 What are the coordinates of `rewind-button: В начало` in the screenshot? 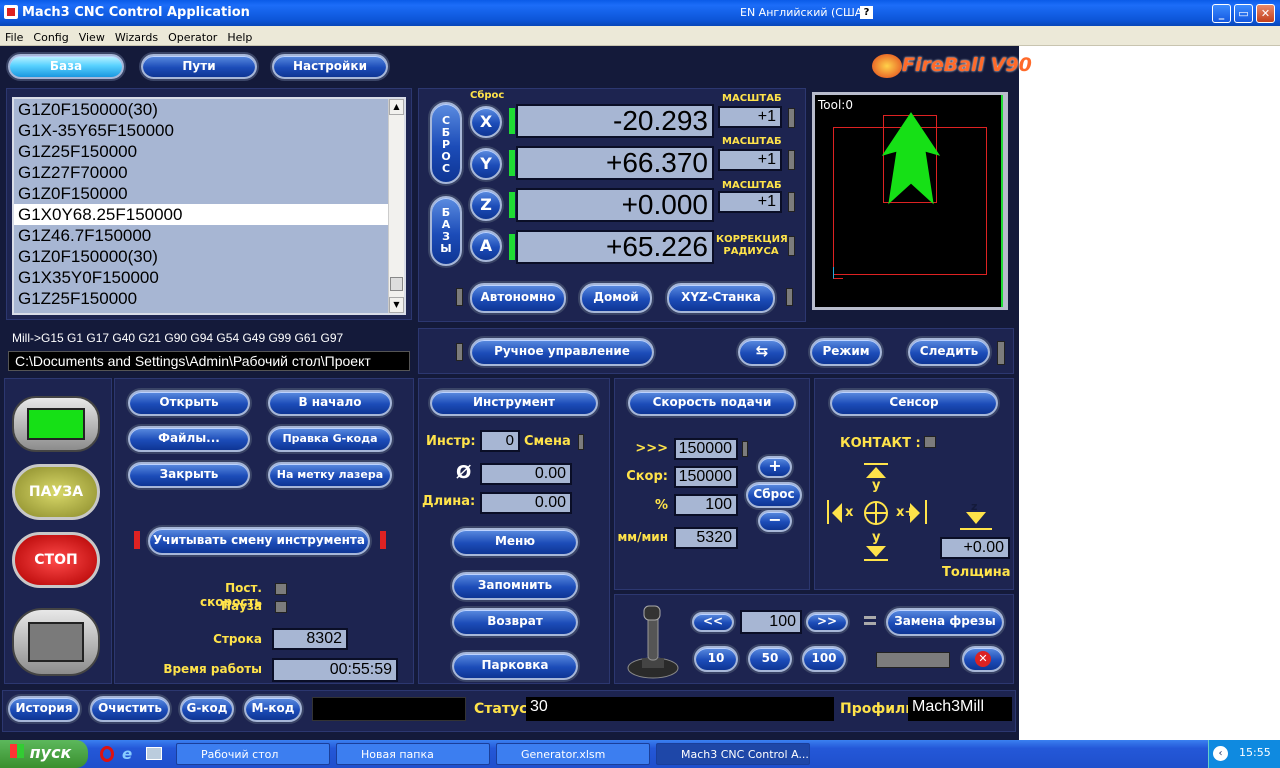 It's located at (330, 403).